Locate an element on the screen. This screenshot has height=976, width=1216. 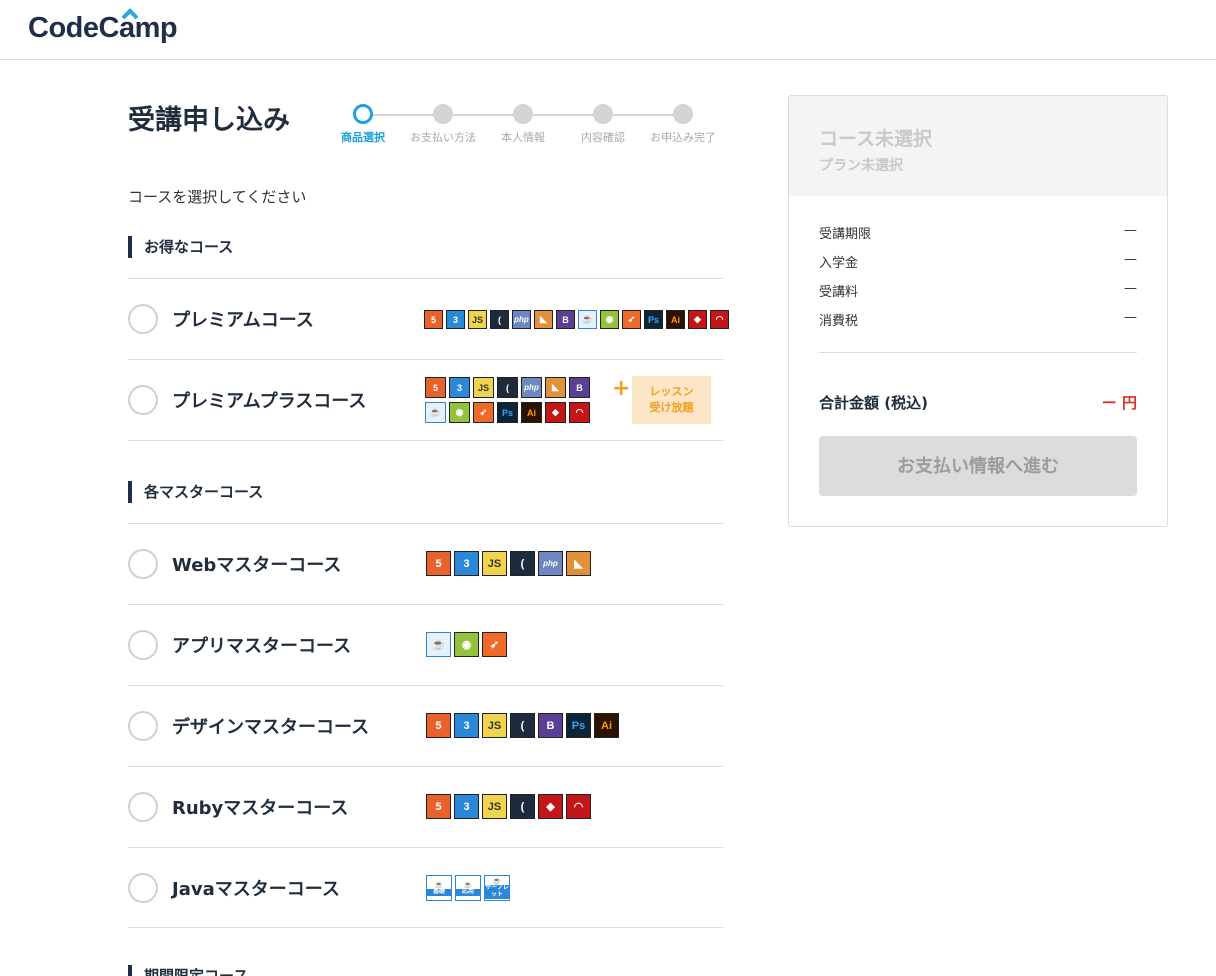
course-name: デザインマスターコース is located at coordinates (271, 727).